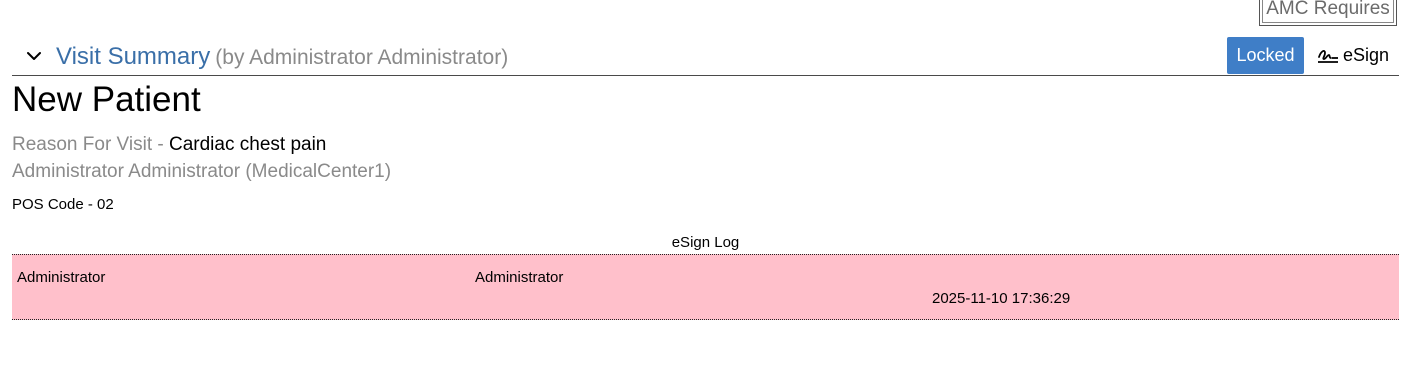  What do you see at coordinates (61, 277) in the screenshot?
I see `esign-log-user: Administrator` at bounding box center [61, 277].